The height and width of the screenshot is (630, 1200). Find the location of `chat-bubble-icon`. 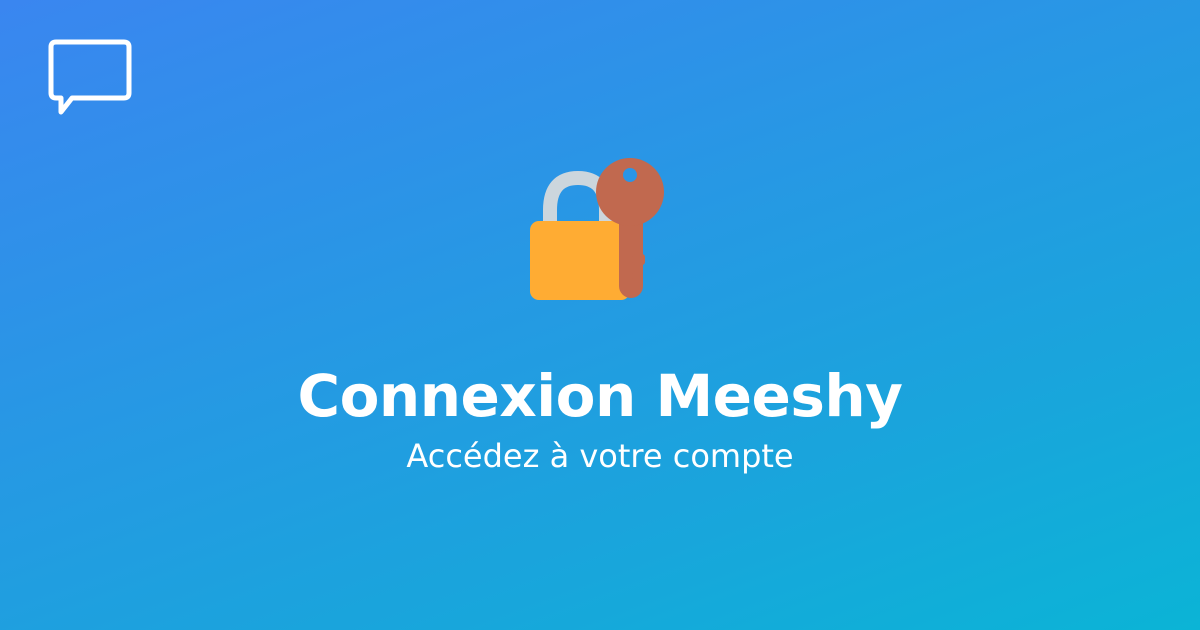

chat-bubble-icon is located at coordinates (90, 78).